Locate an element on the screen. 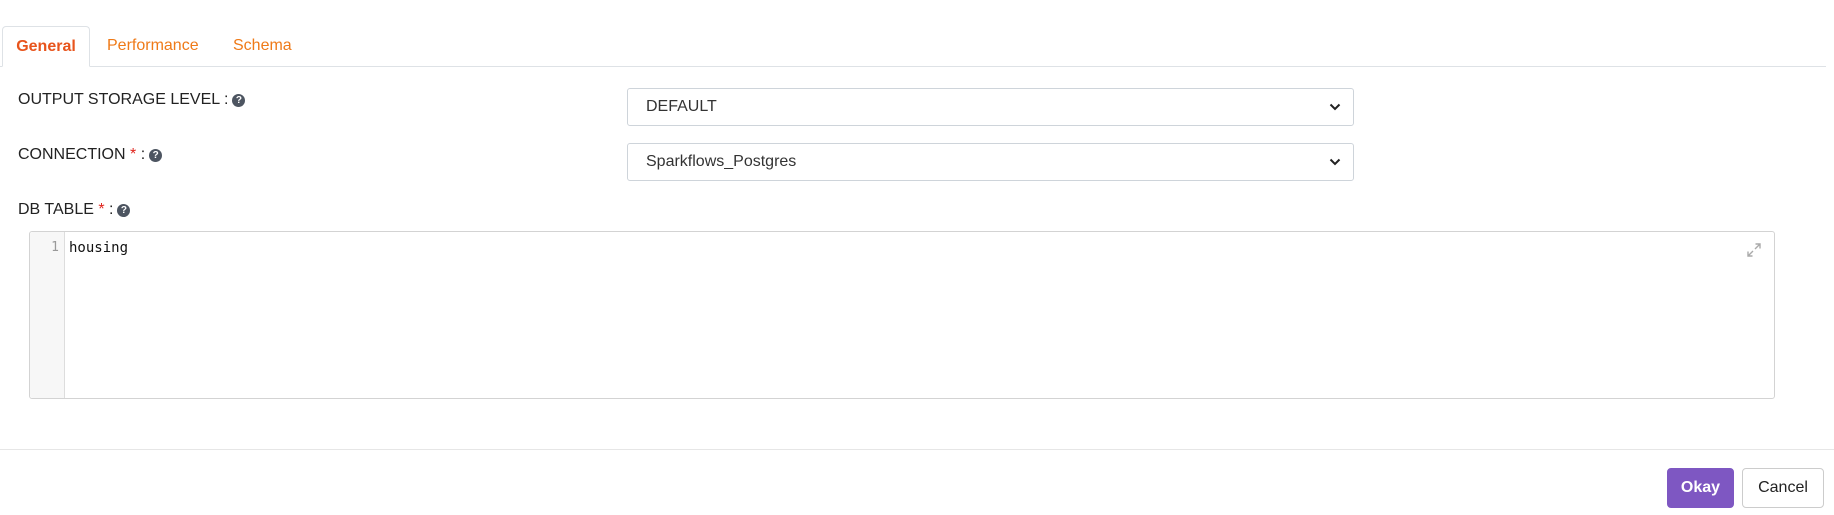 The height and width of the screenshot is (515, 1834). okay-button: Okay is located at coordinates (1700, 488).